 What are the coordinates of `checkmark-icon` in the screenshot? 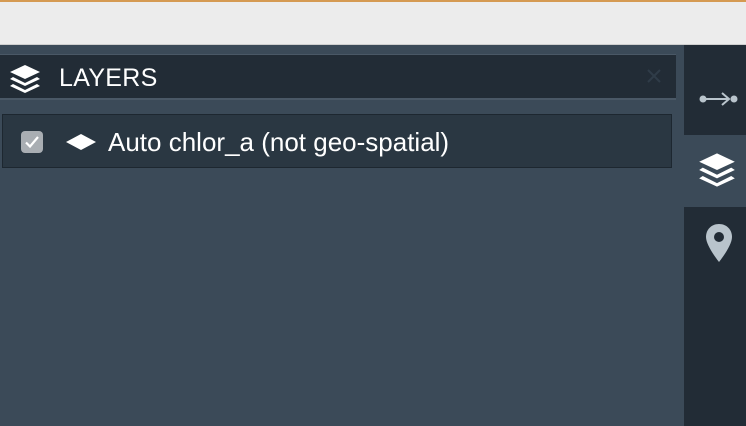 It's located at (32, 142).